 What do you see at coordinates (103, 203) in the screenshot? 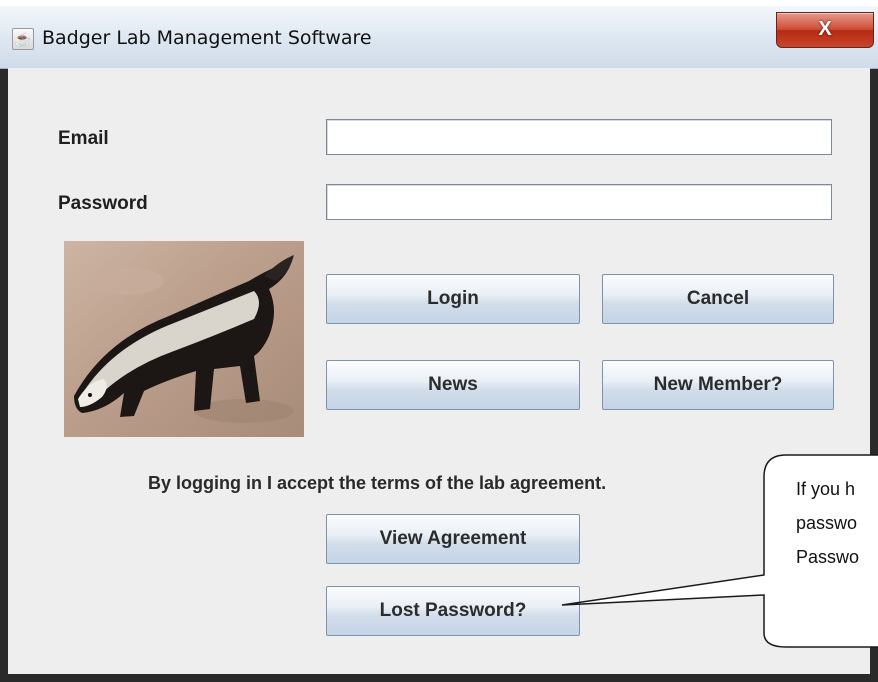
I see `password-label: Password` at bounding box center [103, 203].